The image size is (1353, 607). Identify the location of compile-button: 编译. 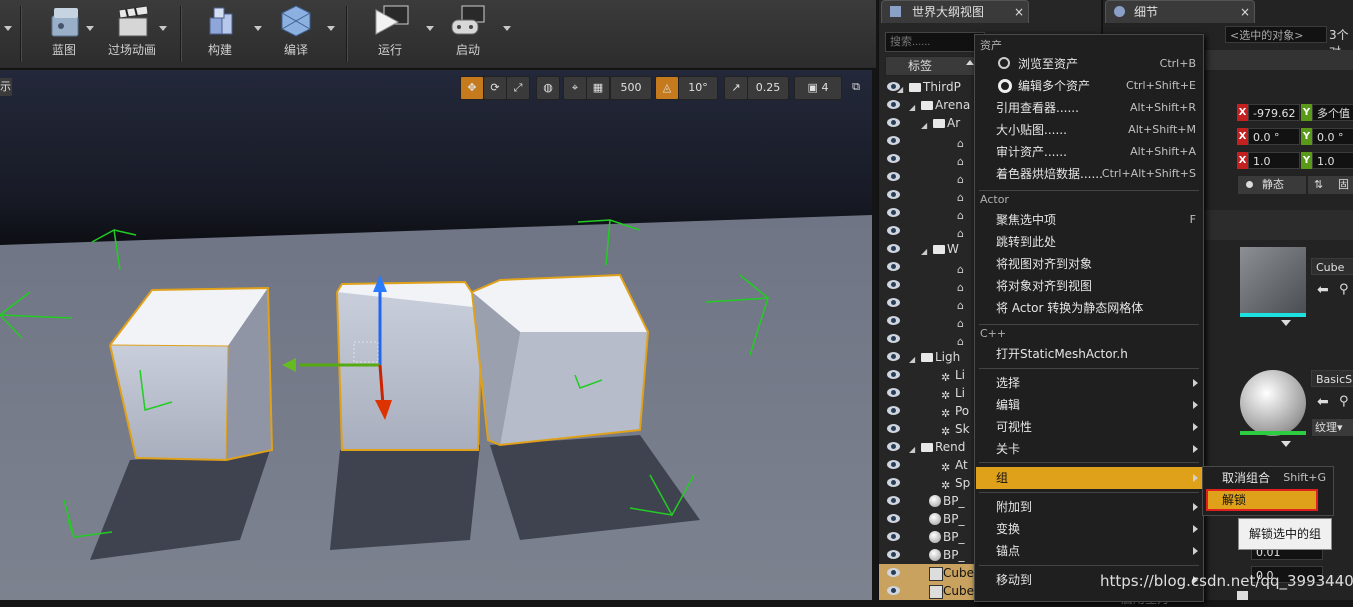
(296, 33).